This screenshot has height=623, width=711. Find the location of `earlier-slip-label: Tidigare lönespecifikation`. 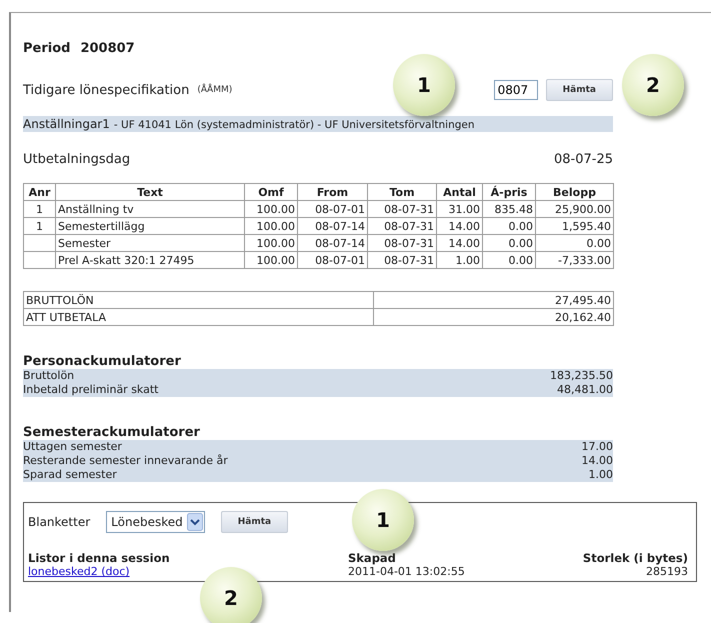

earlier-slip-label: Tidigare lönespecifikation is located at coordinates (106, 90).